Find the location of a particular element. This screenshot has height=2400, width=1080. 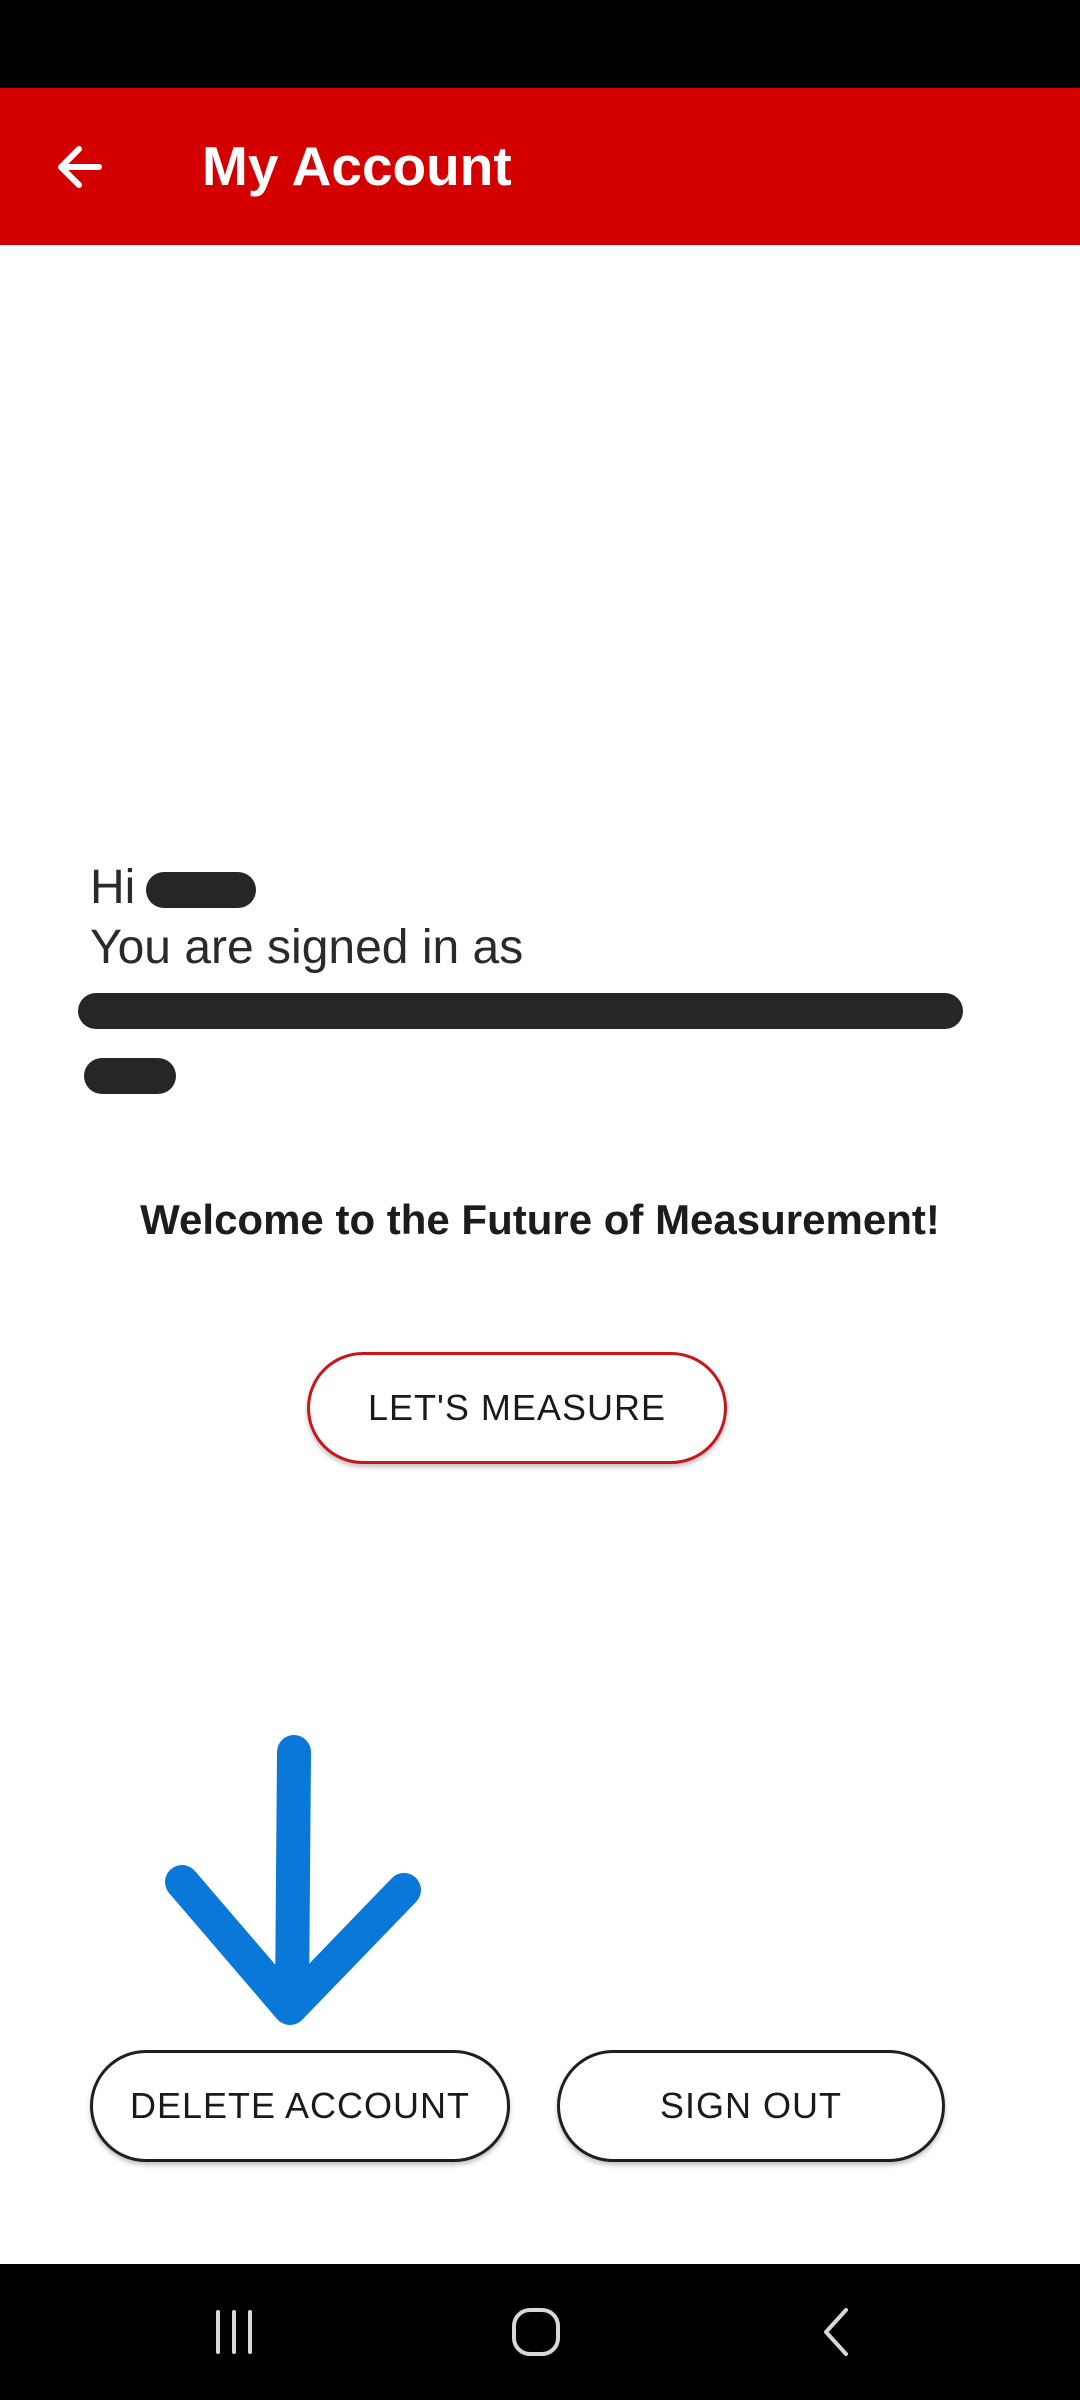

back-button is located at coordinates (79, 167).